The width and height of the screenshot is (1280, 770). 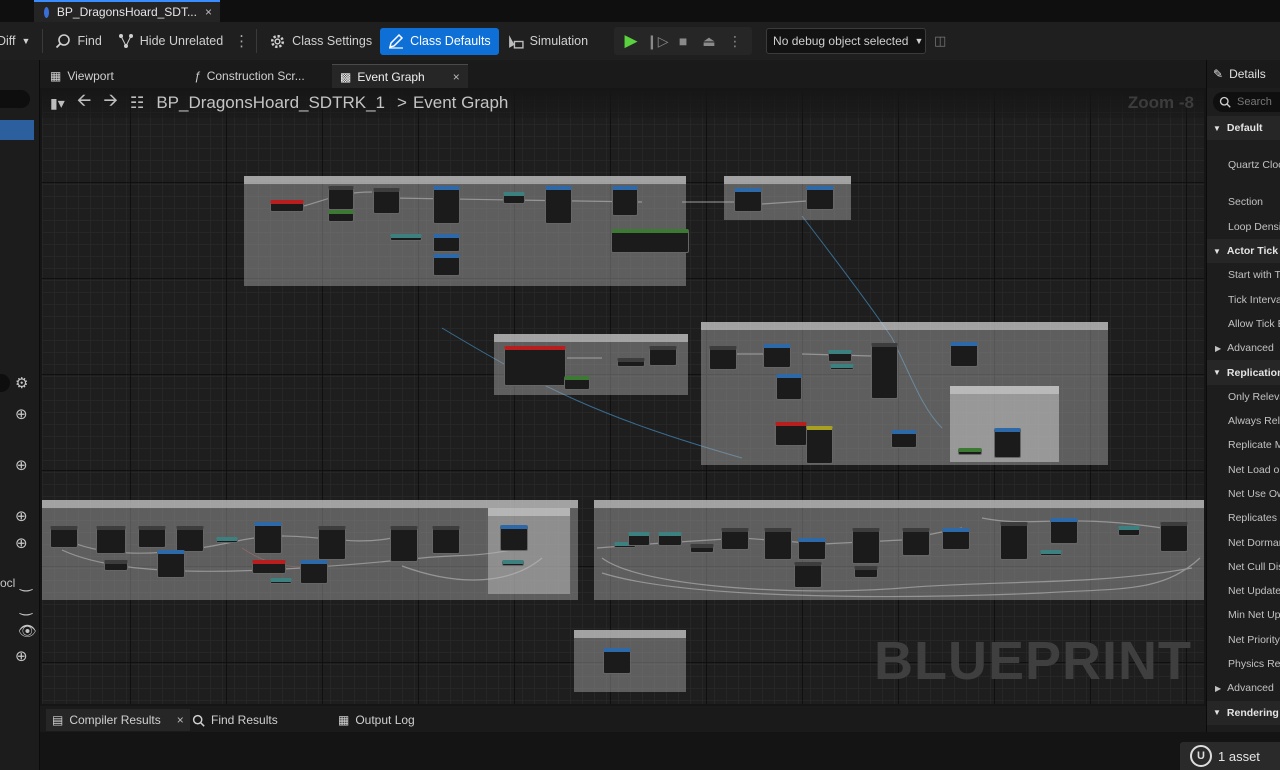 I want to click on details-search-input: Search, so click(x=1246, y=102).